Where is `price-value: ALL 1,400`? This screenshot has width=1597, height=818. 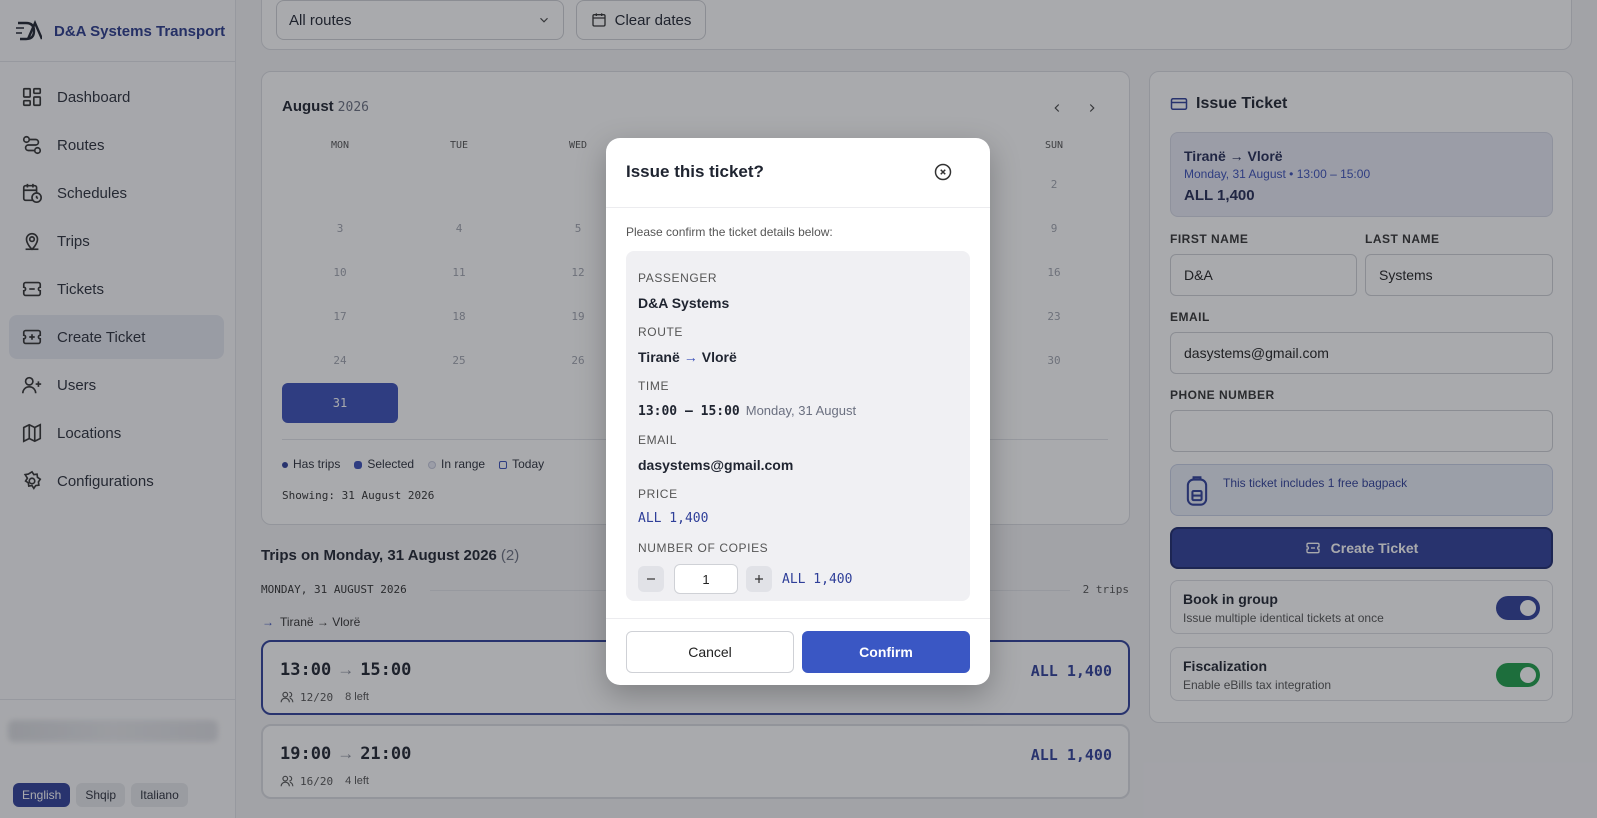 price-value: ALL 1,400 is located at coordinates (673, 518).